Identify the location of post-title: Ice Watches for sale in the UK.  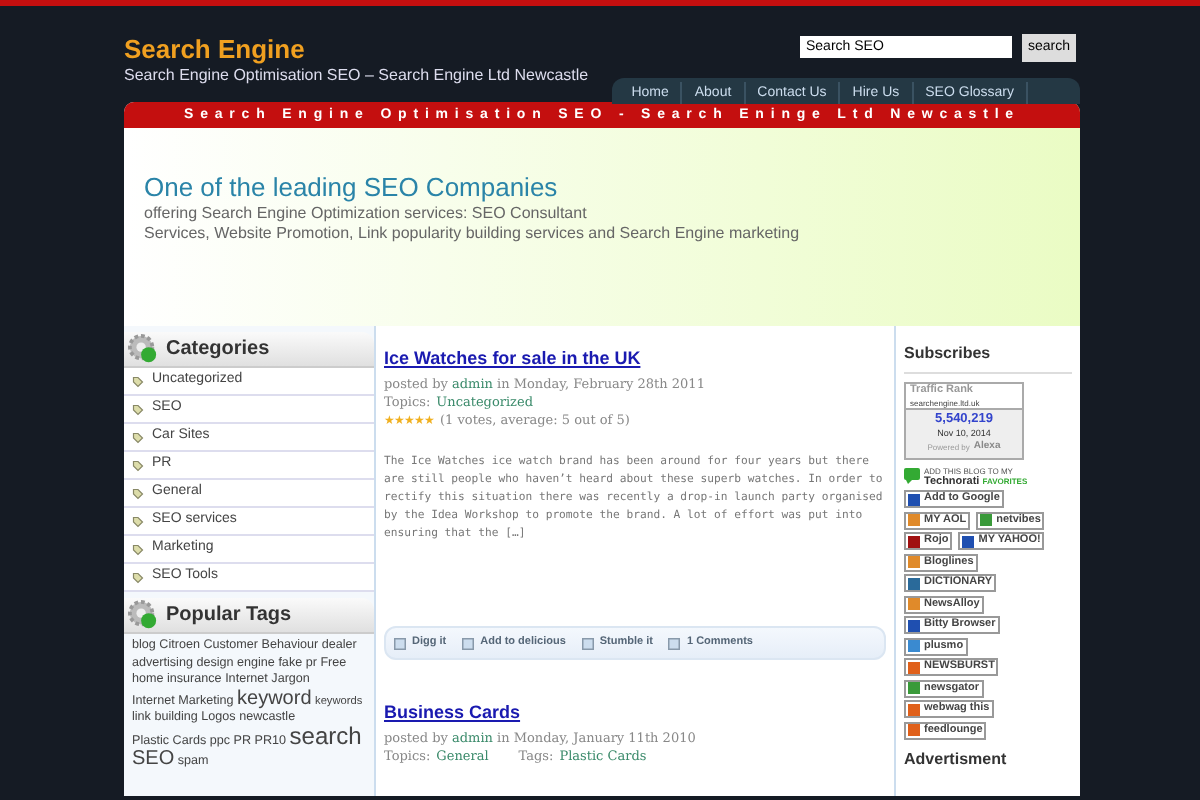
(635, 358).